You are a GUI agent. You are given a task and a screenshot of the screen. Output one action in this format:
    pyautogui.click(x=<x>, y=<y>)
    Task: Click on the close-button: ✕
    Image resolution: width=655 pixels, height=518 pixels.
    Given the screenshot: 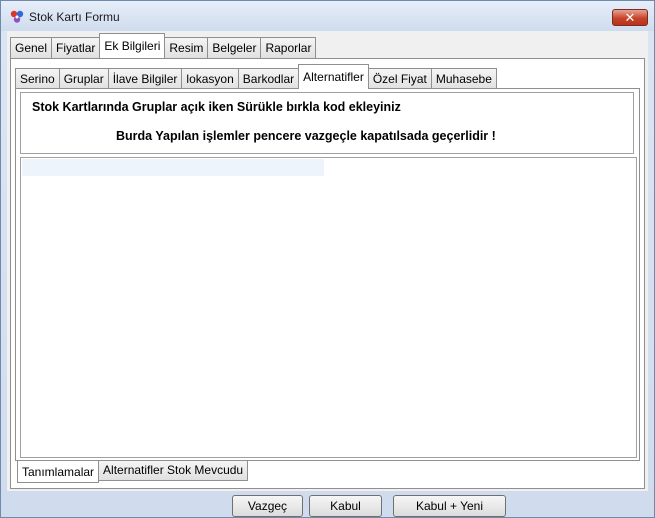 What is the action you would take?
    pyautogui.click(x=630, y=17)
    